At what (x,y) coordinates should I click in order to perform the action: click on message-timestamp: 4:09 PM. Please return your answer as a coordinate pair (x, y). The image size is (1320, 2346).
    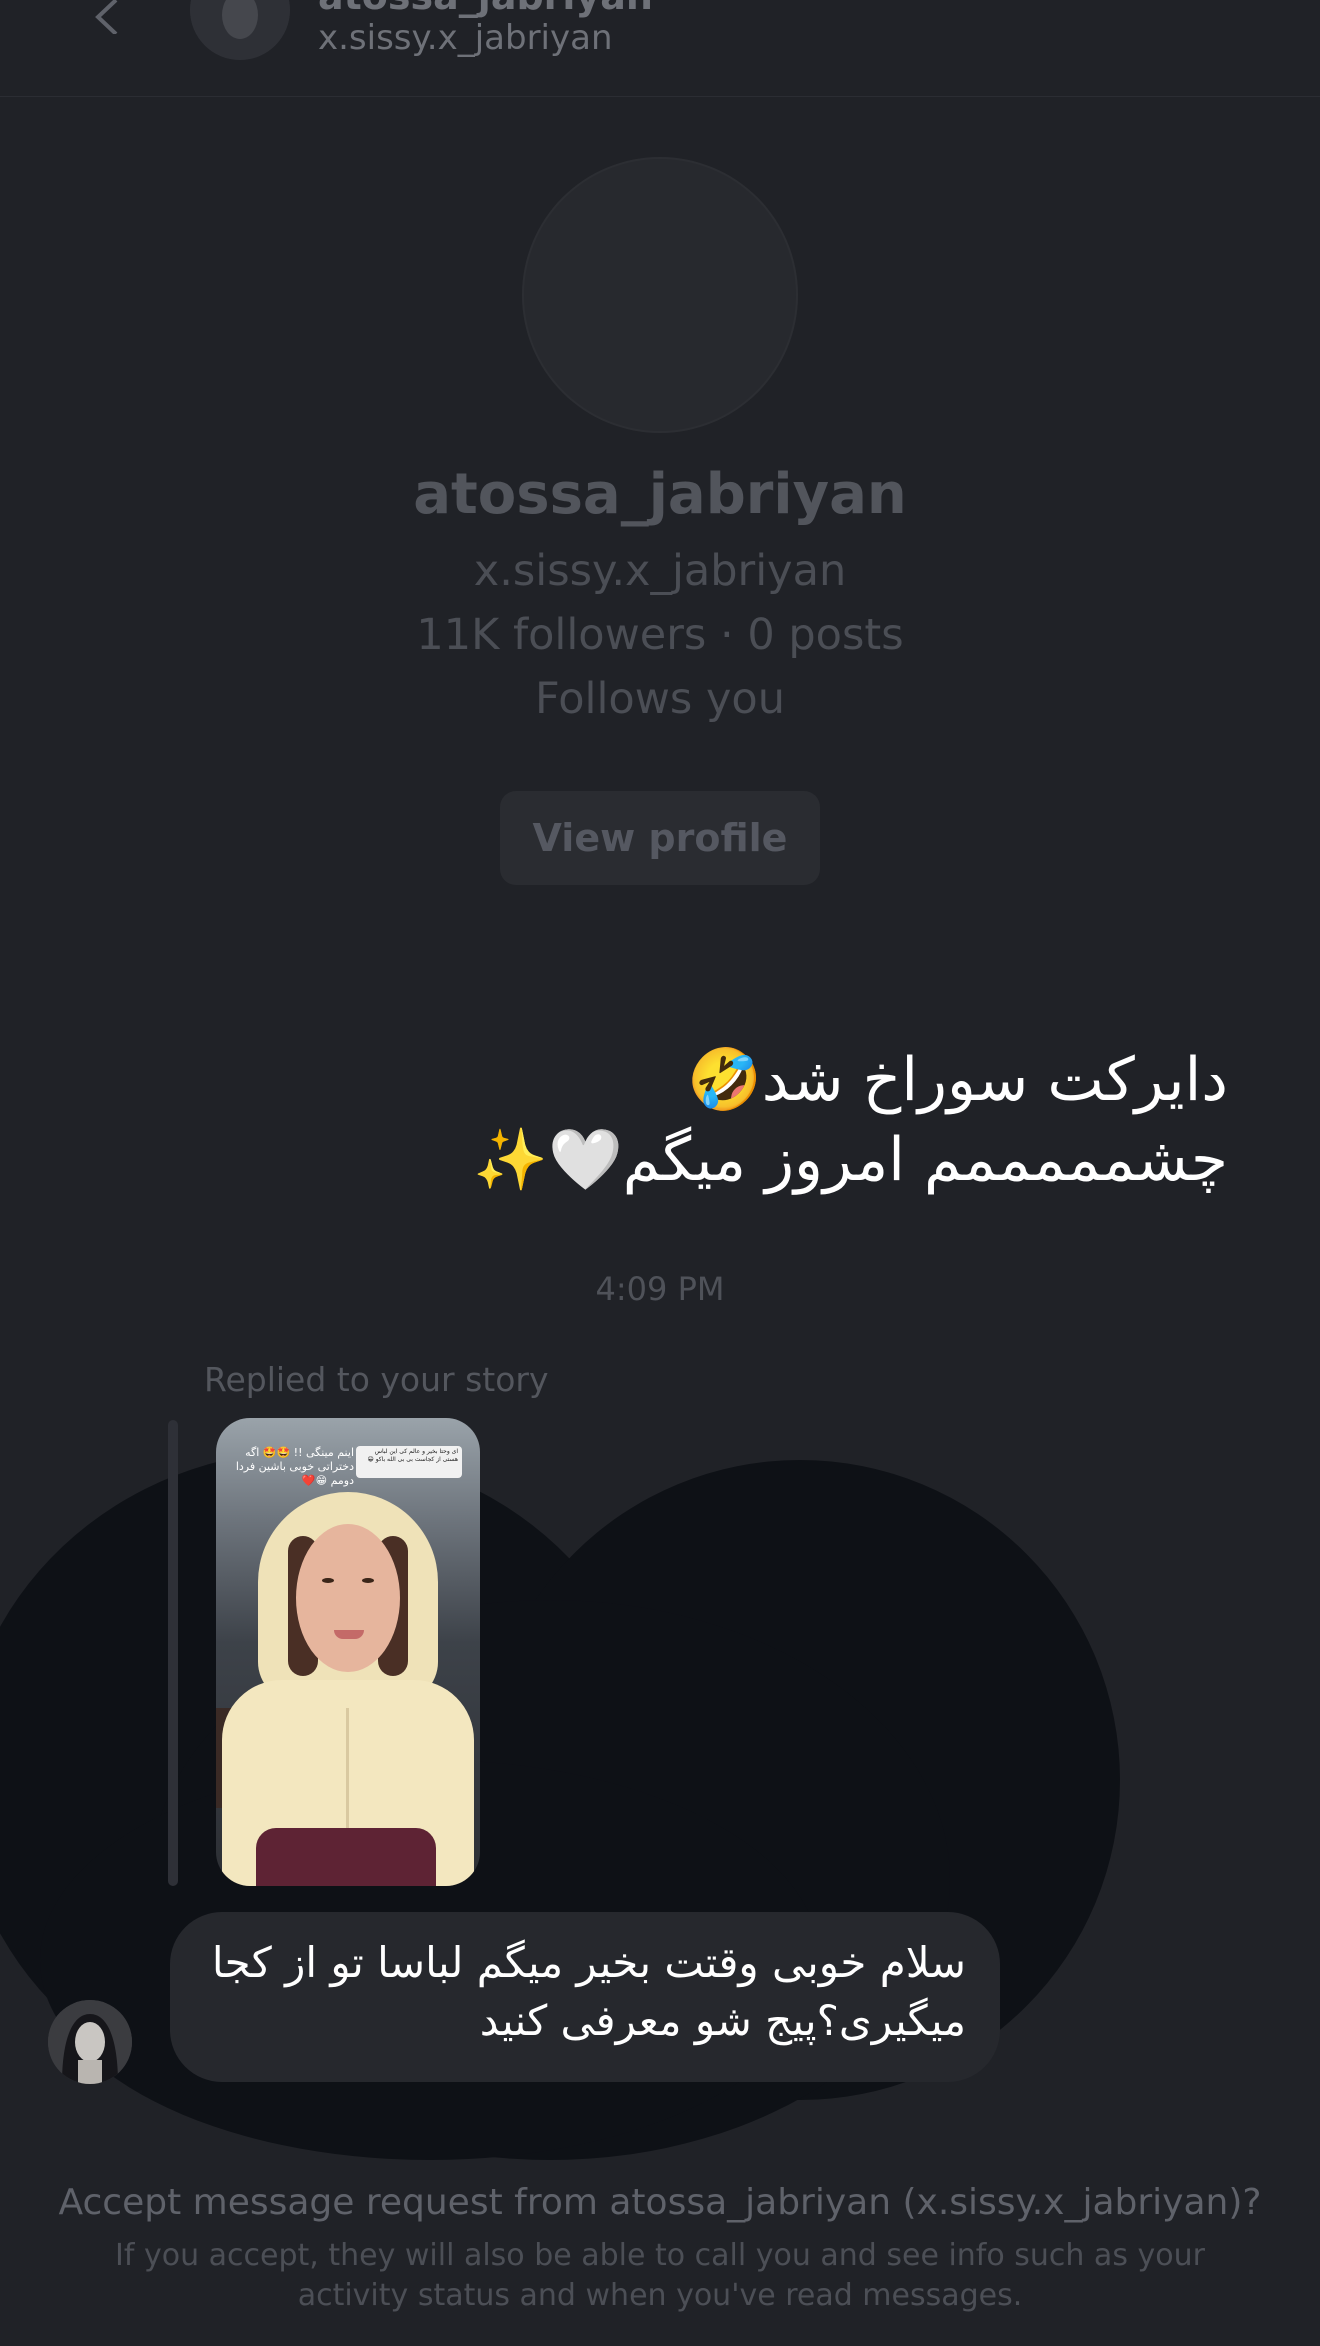
    Looking at the image, I should click on (660, 1289).